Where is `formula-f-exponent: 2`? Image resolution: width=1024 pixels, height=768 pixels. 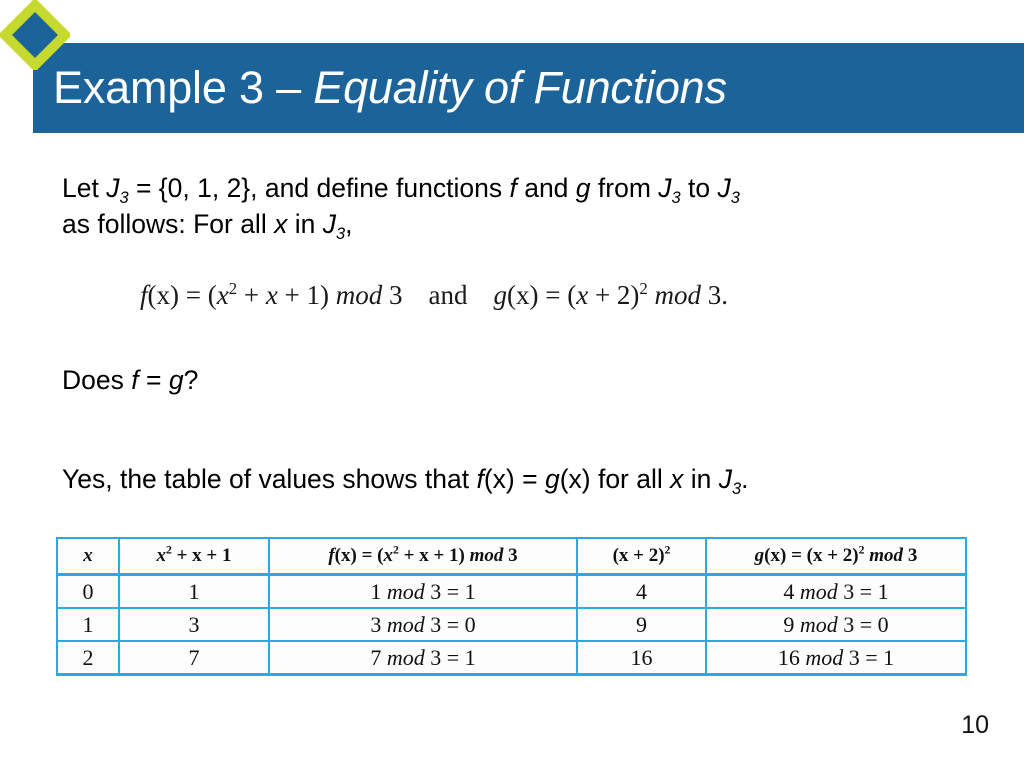
formula-f-exponent: 2 is located at coordinates (233, 288).